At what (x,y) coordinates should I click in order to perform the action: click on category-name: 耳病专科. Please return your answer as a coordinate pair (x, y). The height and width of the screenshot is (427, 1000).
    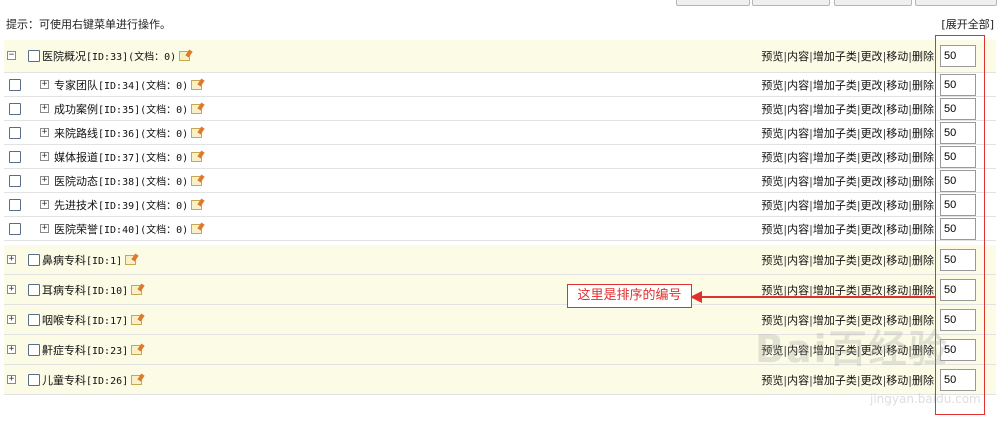
    Looking at the image, I should click on (64, 290).